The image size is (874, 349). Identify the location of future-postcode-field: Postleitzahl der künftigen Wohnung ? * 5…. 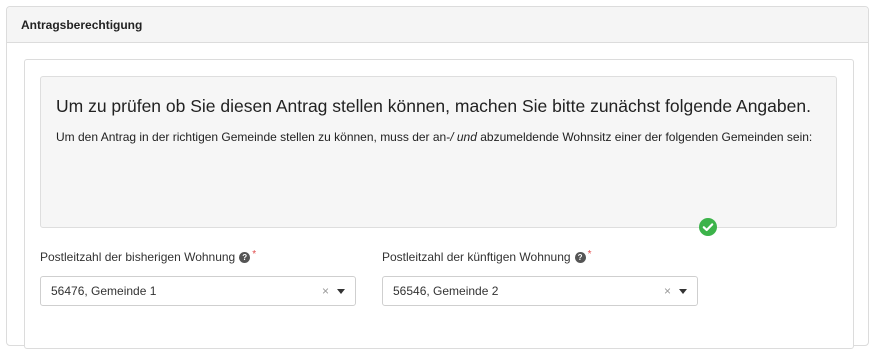
(540, 277).